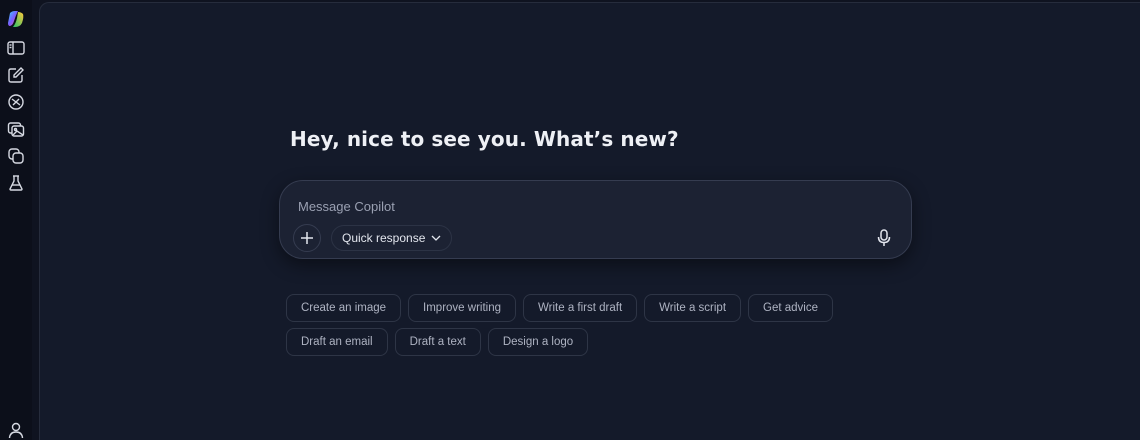 This screenshot has height=440, width=1140. Describe the element at coordinates (16, 19) in the screenshot. I see `copilot-logo-icon` at that location.